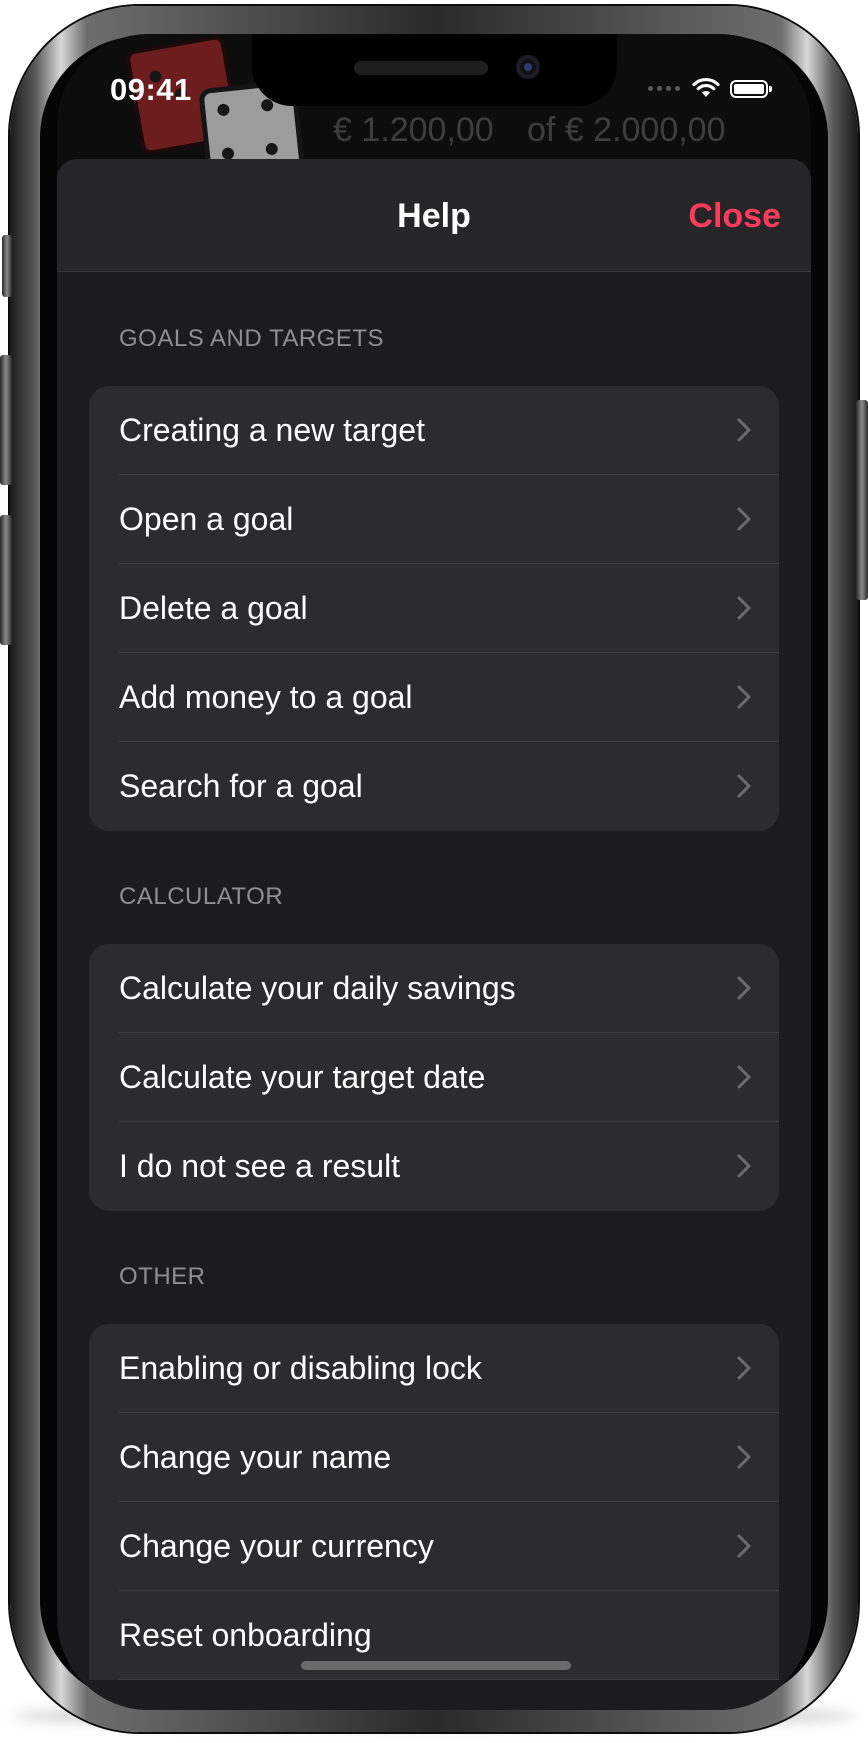 The width and height of the screenshot is (868, 1743). What do you see at coordinates (6, 420) in the screenshot?
I see `volume-up-button` at bounding box center [6, 420].